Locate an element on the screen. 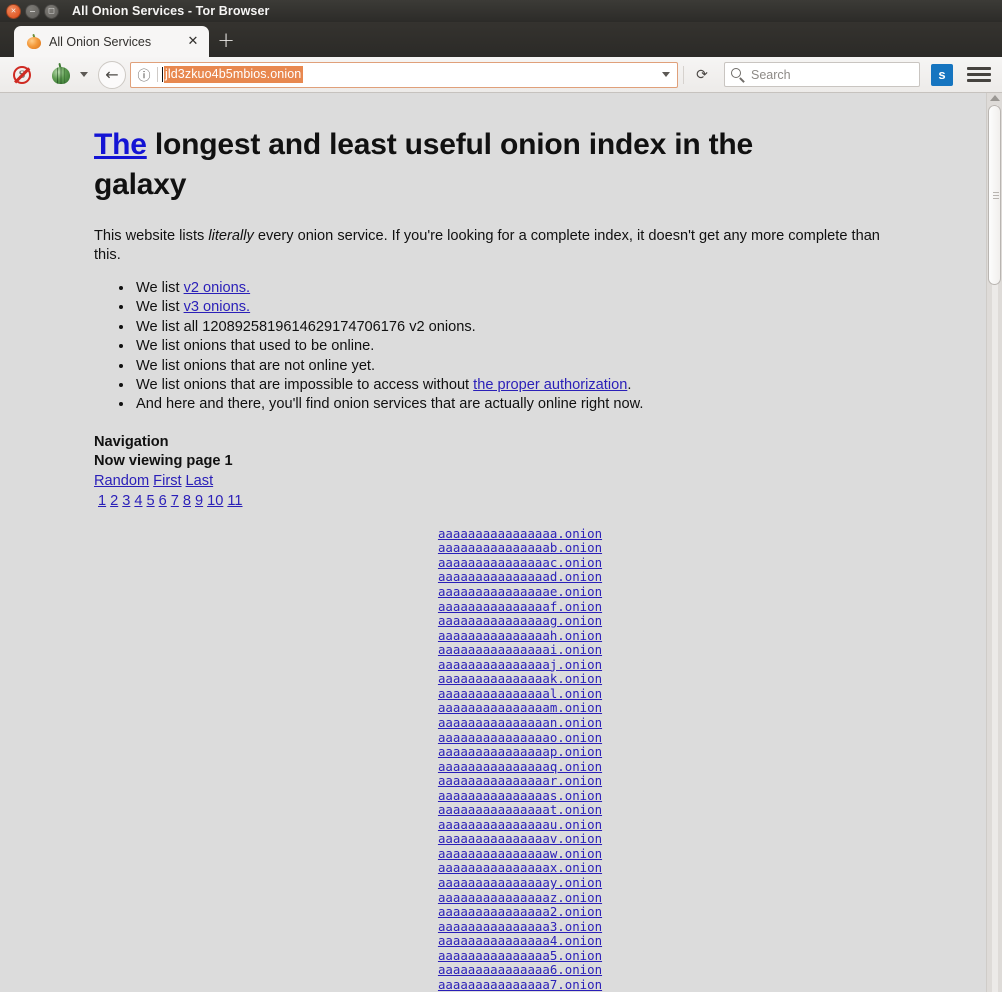  hamburger-menu-icon is located at coordinates (979, 75).